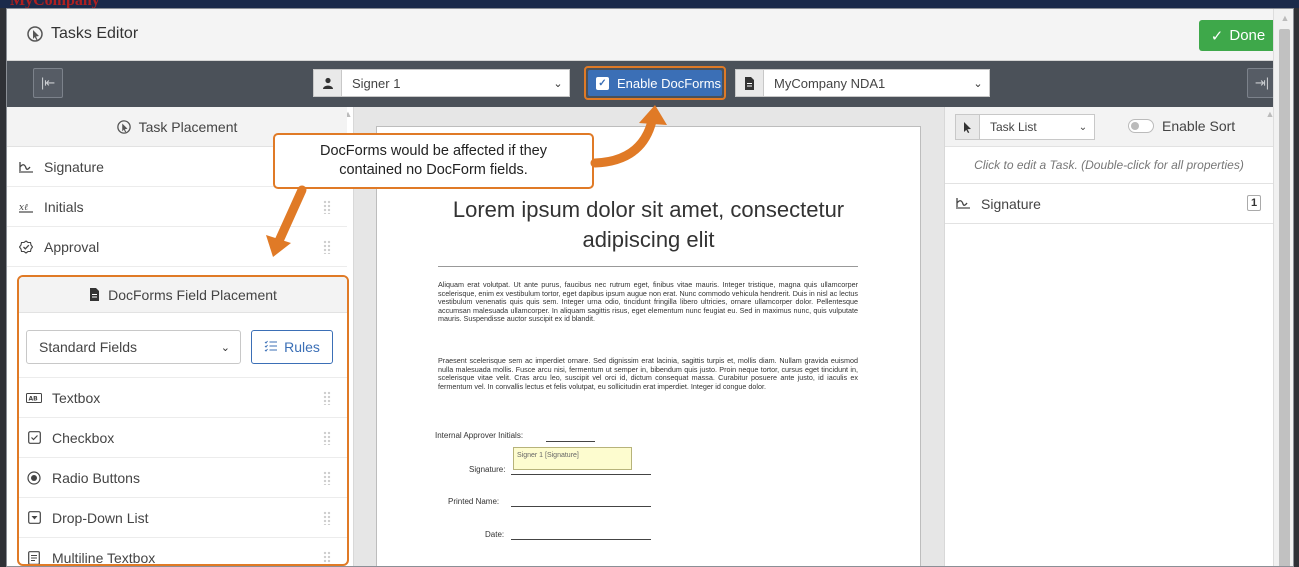  Describe the element at coordinates (183, 397) in the screenshot. I see `field-item-textbox: AB Textbox` at that location.